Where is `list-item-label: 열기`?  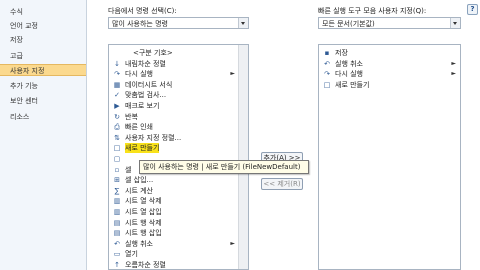 list-item-label: 열기 is located at coordinates (131, 254).